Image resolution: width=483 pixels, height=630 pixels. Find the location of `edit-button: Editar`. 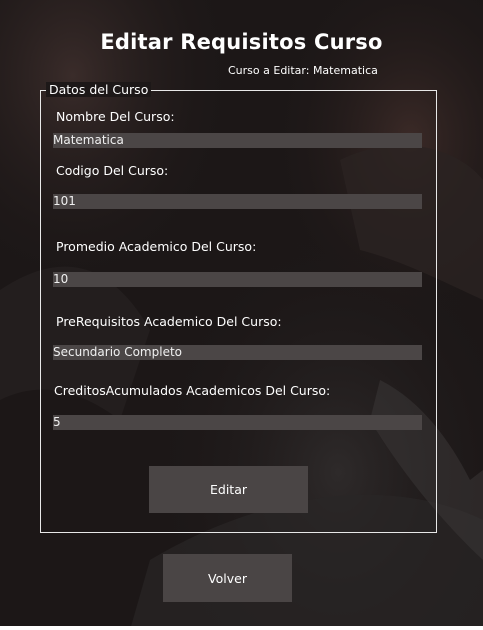

edit-button: Editar is located at coordinates (228, 489).